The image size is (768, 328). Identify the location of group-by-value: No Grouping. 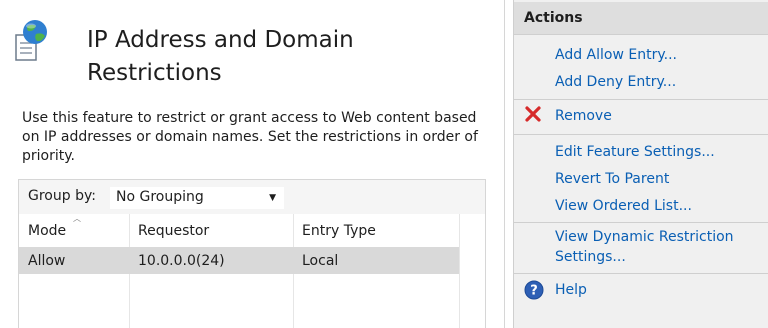
(160, 197).